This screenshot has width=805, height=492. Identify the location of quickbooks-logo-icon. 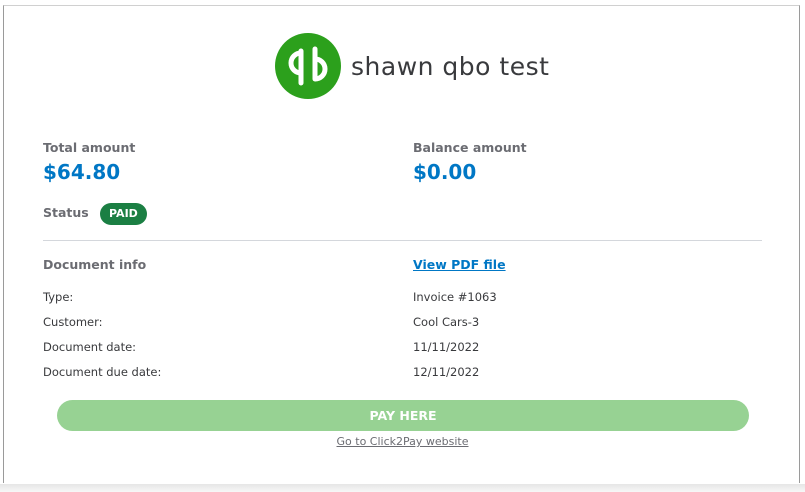
(308, 66).